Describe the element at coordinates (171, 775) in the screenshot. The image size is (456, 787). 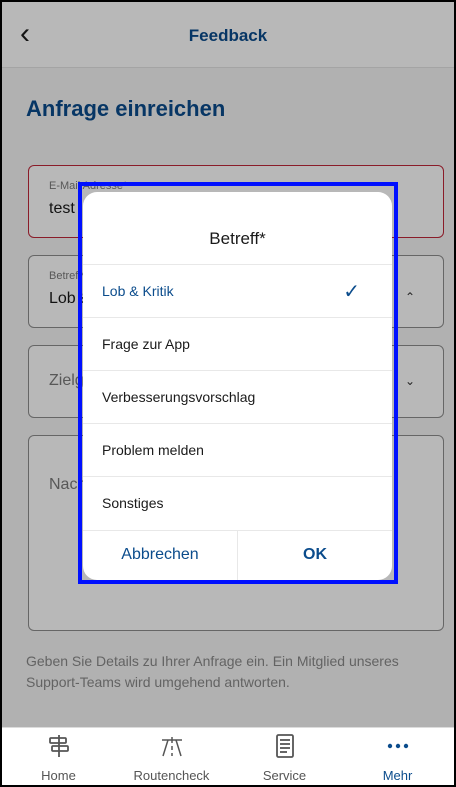
I see `nav-label-routencheck: Routencheck` at that location.